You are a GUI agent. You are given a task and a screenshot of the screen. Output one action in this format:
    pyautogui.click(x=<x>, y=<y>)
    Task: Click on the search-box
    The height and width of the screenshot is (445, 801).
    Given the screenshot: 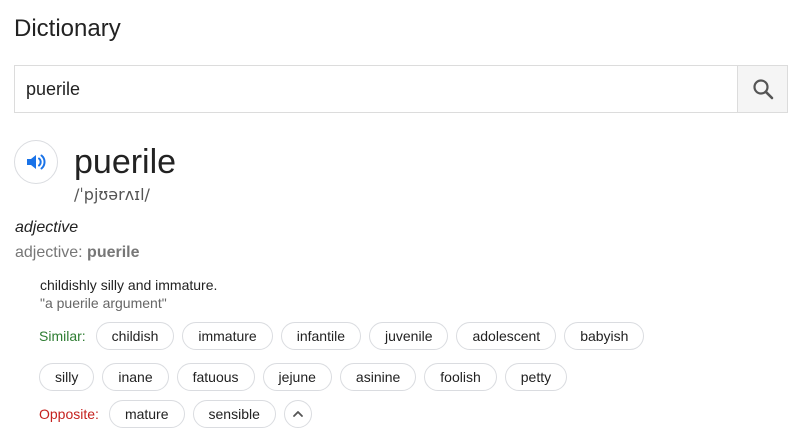 What is the action you would take?
    pyautogui.click(x=401, y=89)
    